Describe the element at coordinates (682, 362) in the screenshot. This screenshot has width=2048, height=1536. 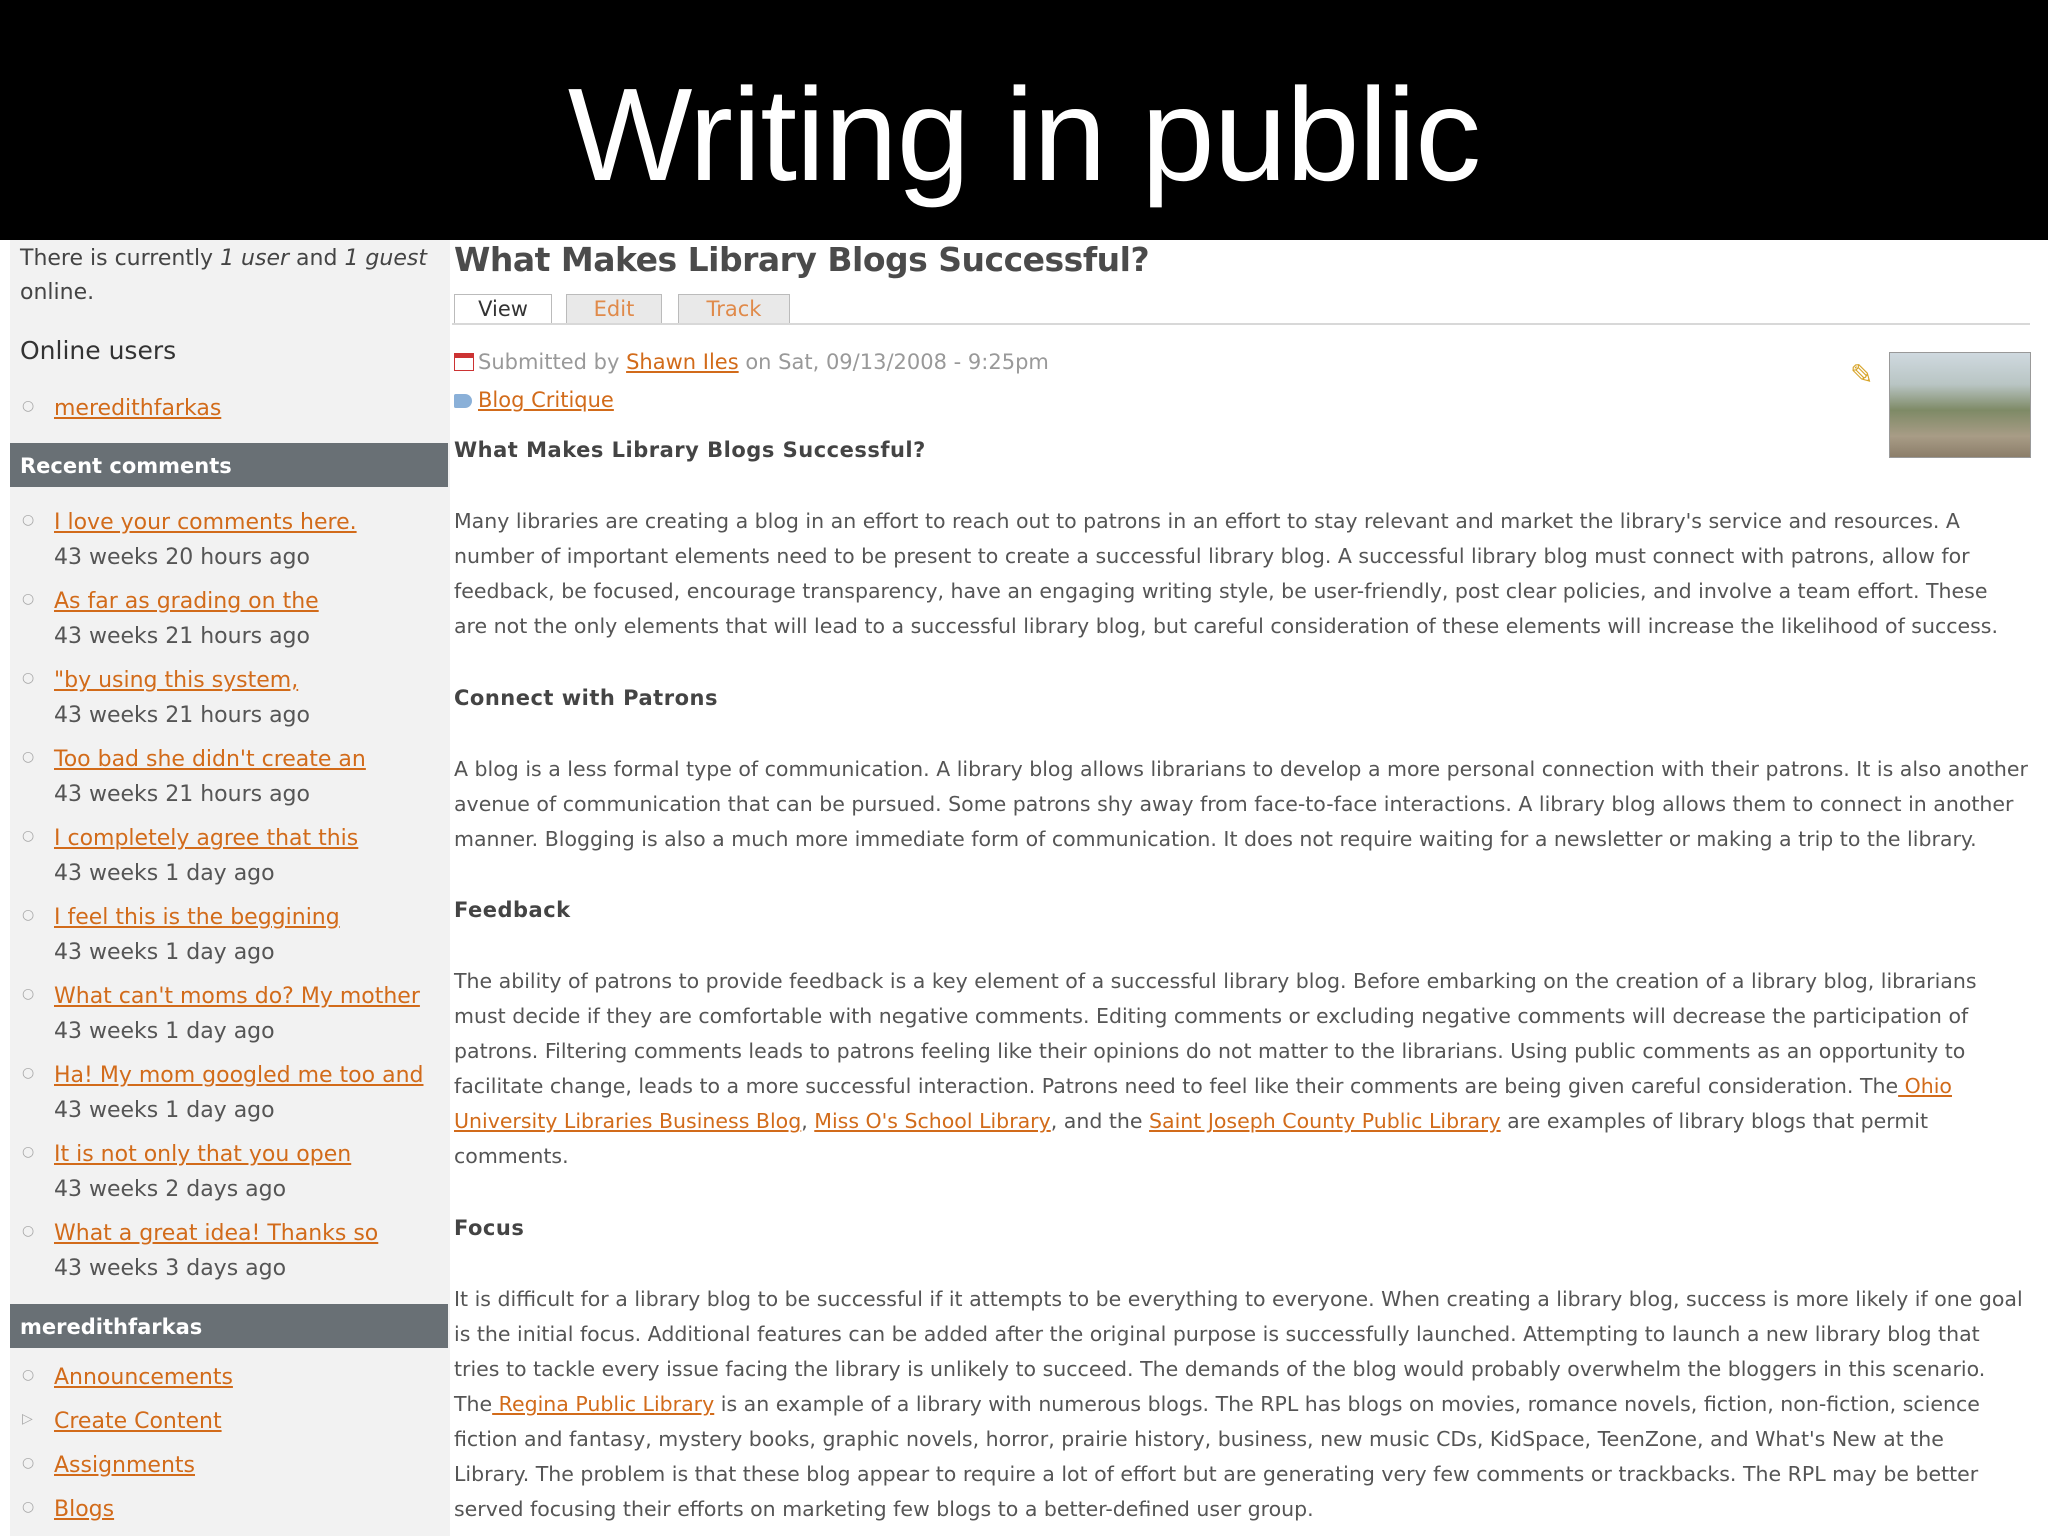
I see `author-link: Shawn Iles` at that location.